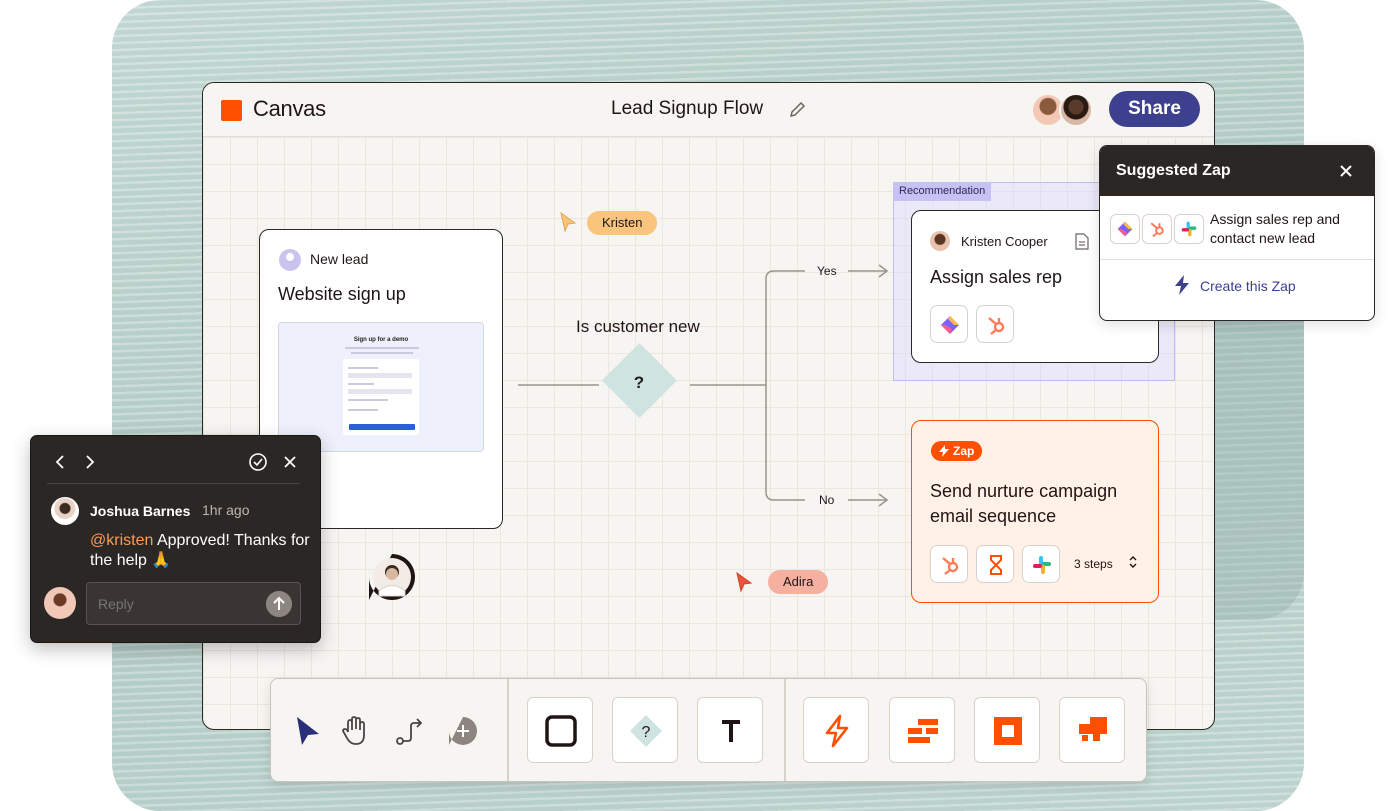 The width and height of the screenshot is (1400, 811). I want to click on bottom-toolbar: ?, so click(708, 730).